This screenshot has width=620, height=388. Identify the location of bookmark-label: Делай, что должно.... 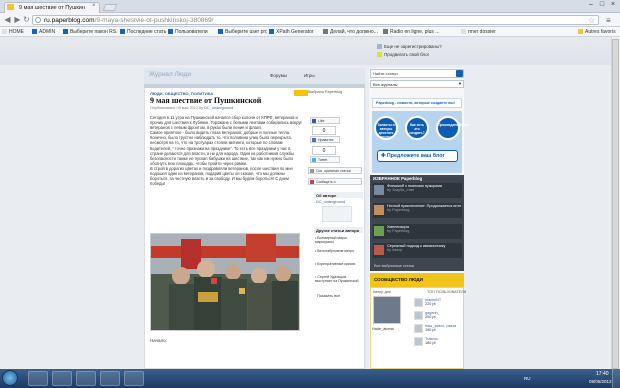
(354, 32).